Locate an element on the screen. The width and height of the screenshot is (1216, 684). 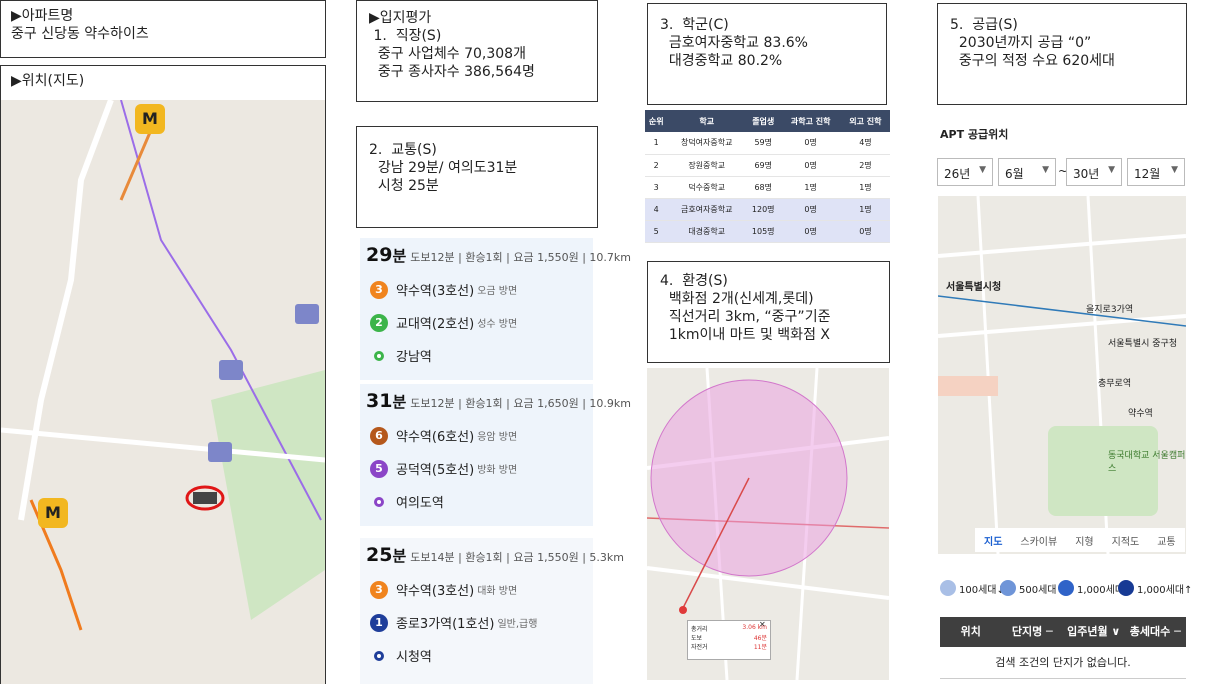
supply-box: 5. 공급(S) 2030년까지 공급 “0” 중구의 적정 수요 620세대 is located at coordinates (1062, 54).